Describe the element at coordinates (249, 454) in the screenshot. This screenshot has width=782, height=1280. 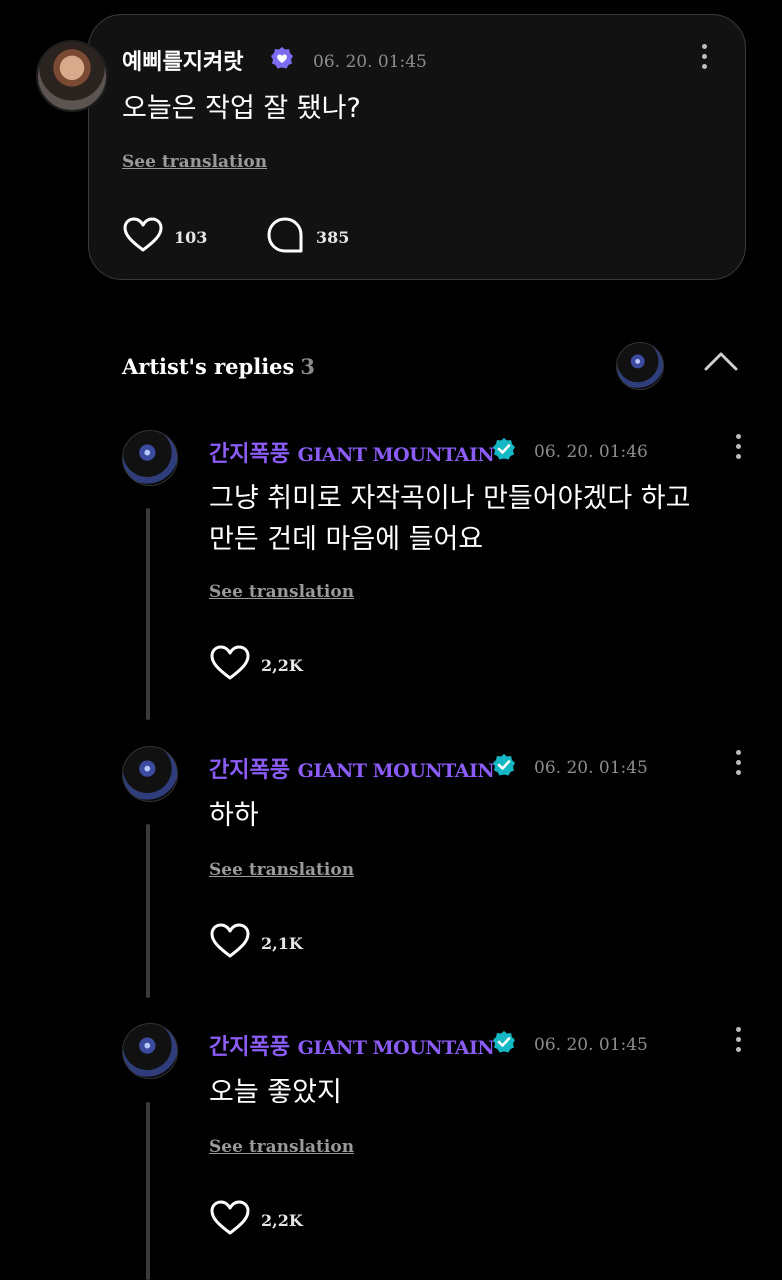
I see `reply-1-name-kr: 간지폭풍` at that location.